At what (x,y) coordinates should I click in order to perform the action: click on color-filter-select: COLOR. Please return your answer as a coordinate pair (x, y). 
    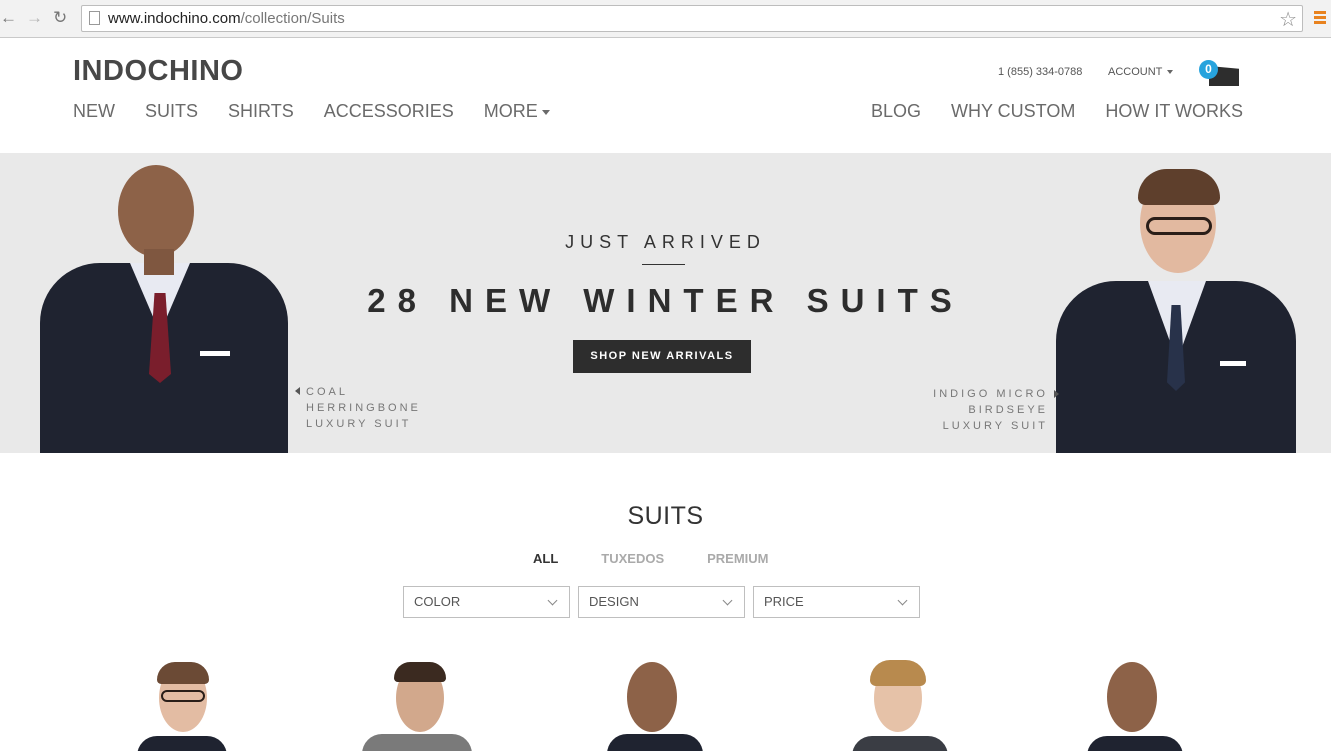
    Looking at the image, I should click on (486, 602).